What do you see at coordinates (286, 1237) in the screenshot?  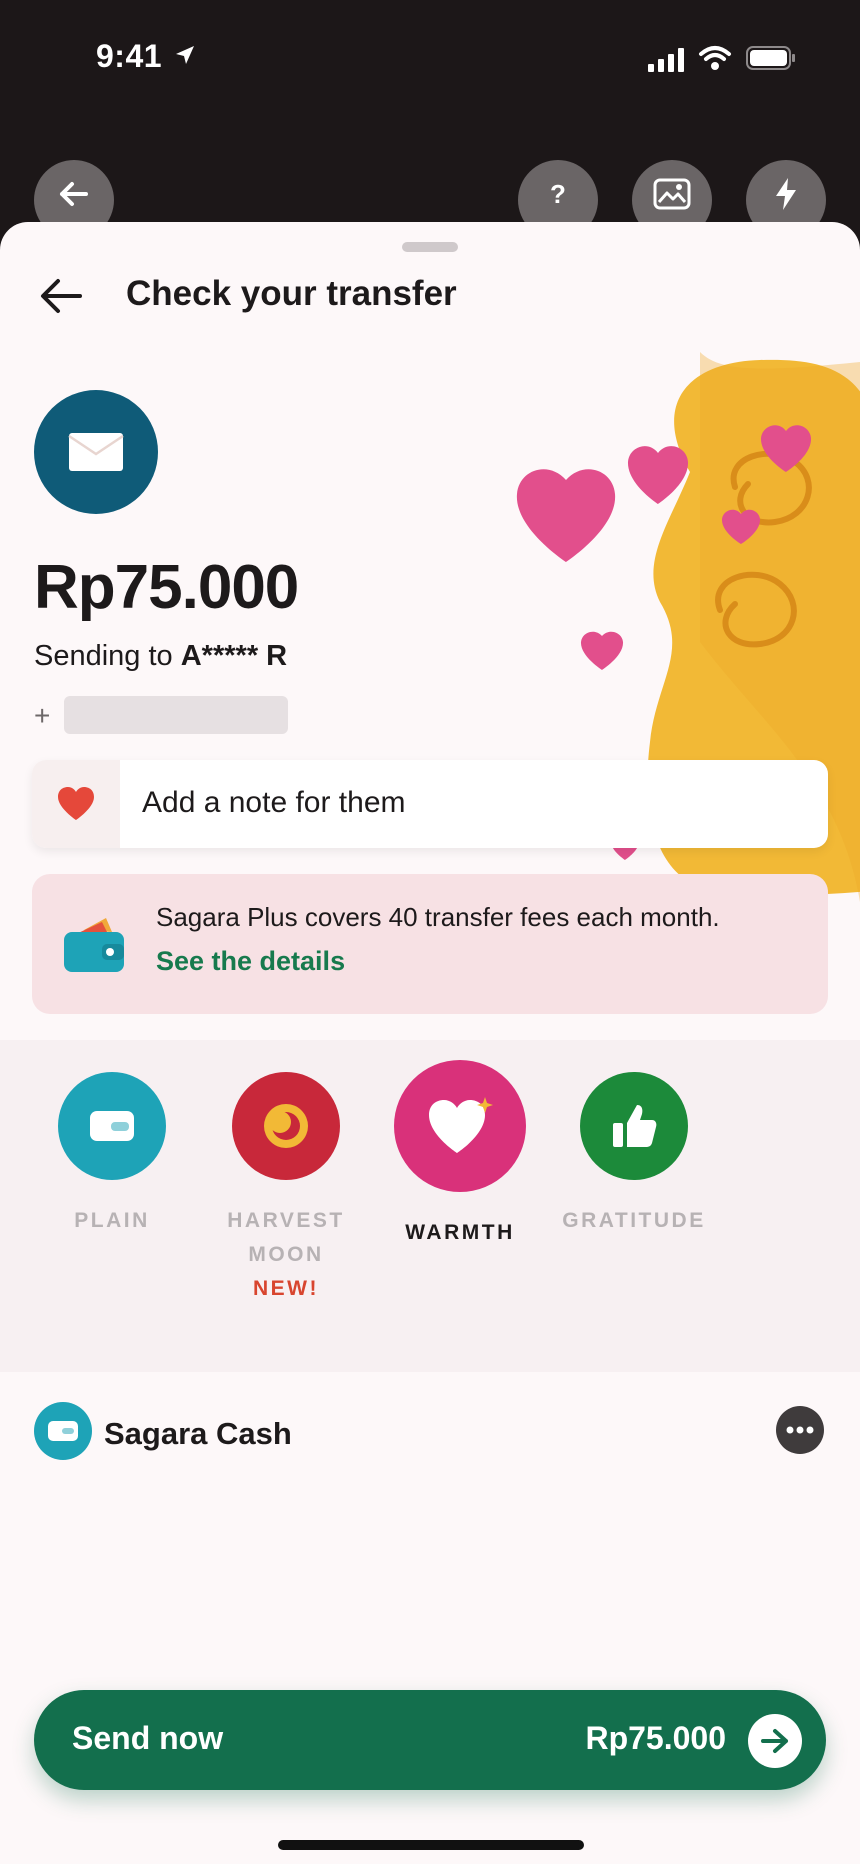 I see `theme-label: HARVEST MOON` at bounding box center [286, 1237].